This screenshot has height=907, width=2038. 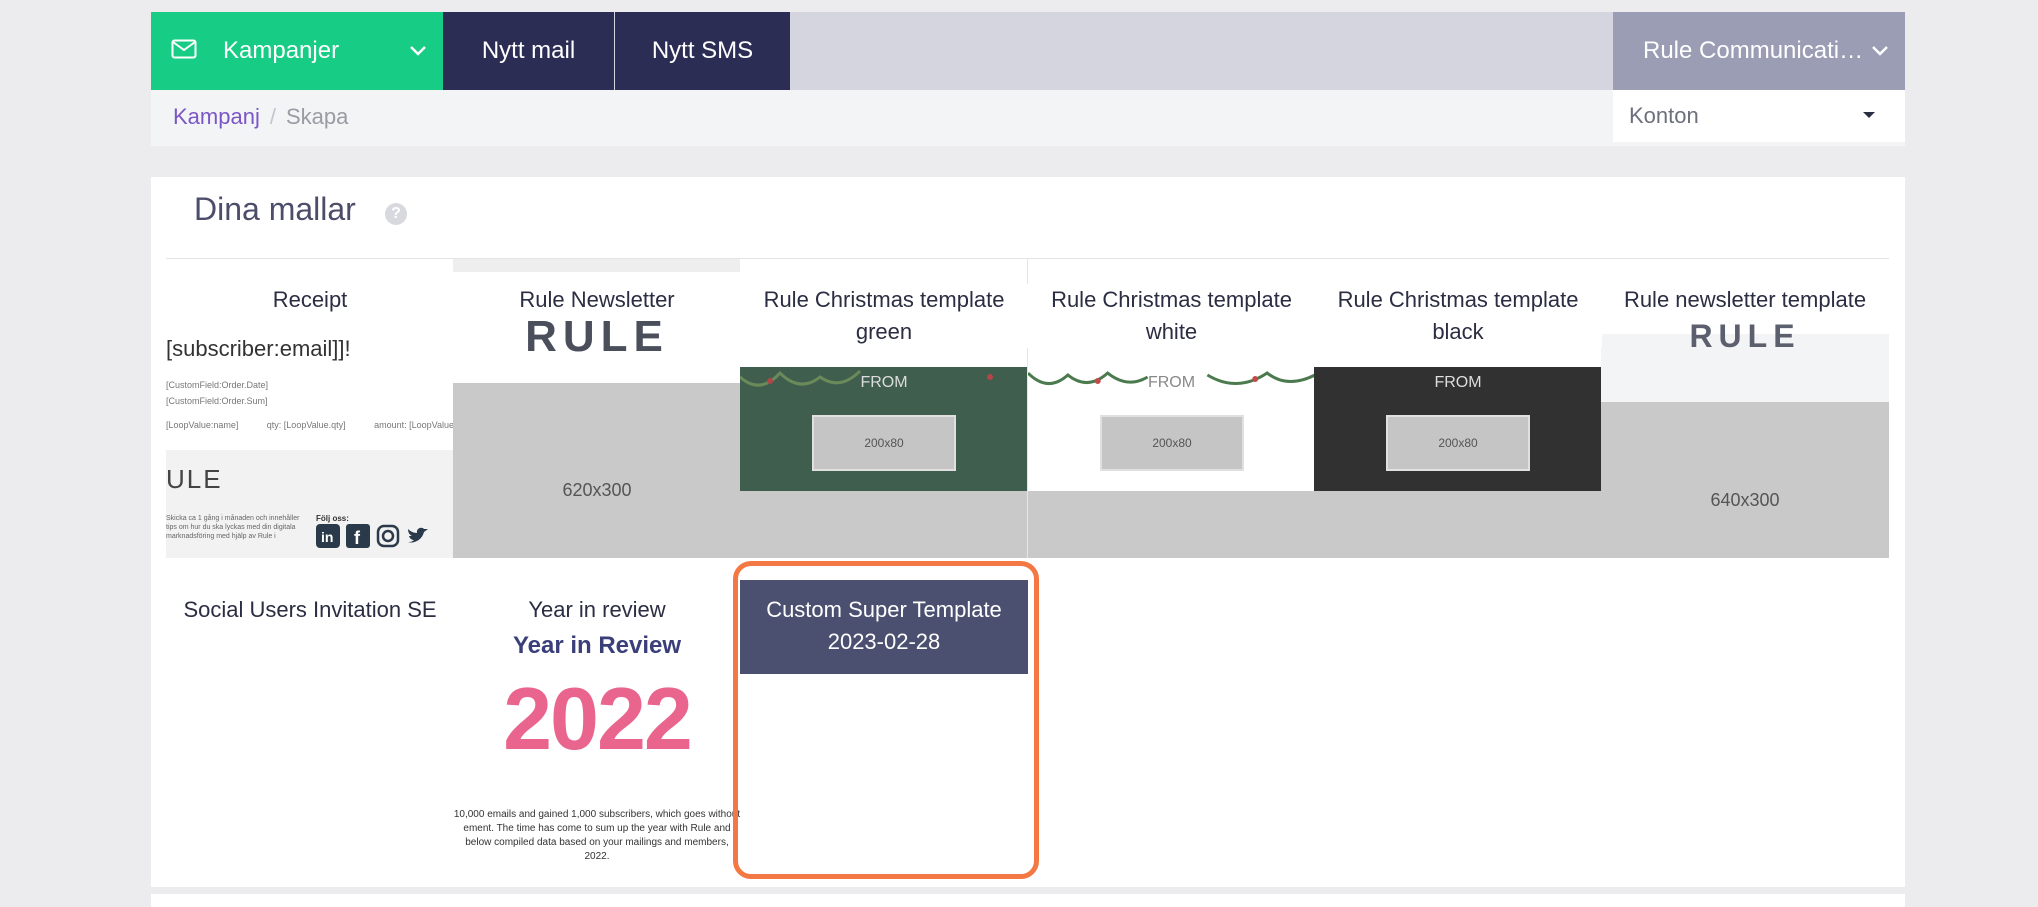 I want to click on twitter-icon, so click(x=418, y=535).